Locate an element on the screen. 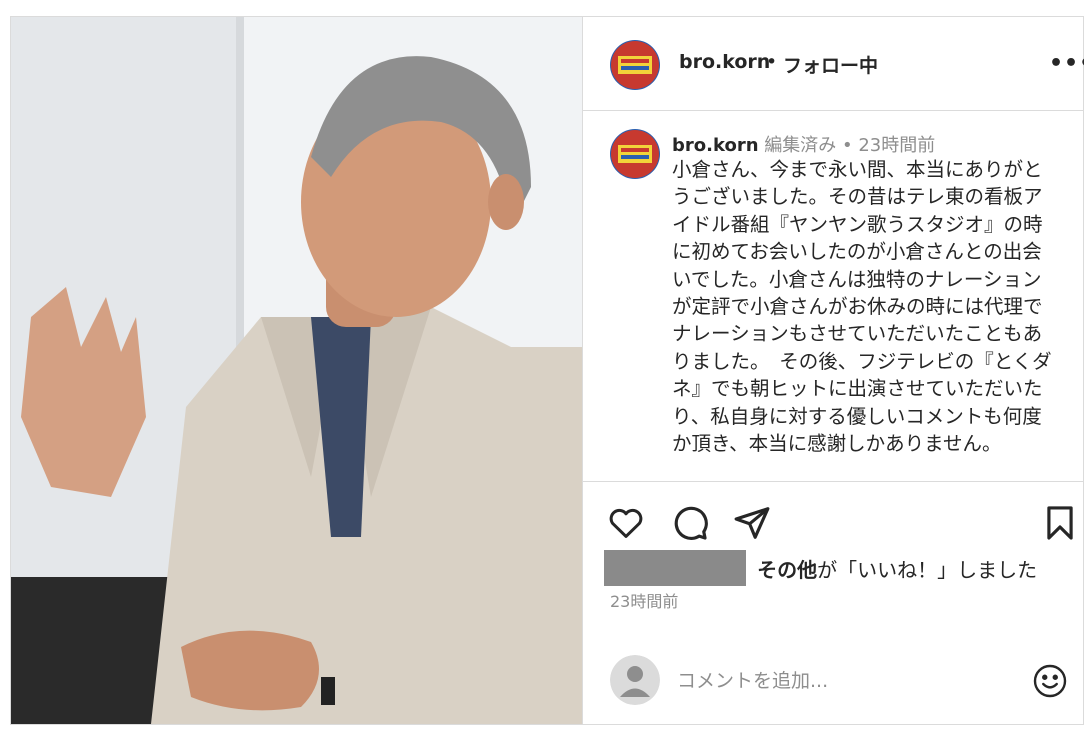 The width and height of the screenshot is (1084, 739). profile-avatar is located at coordinates (635, 65).